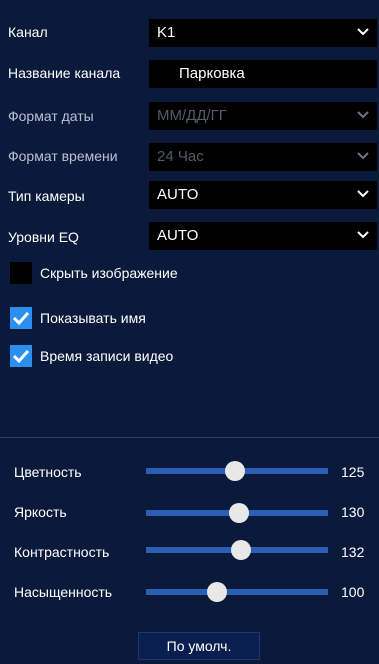 This screenshot has width=379, height=664. I want to click on brightness-label: Яркость, so click(40, 512).